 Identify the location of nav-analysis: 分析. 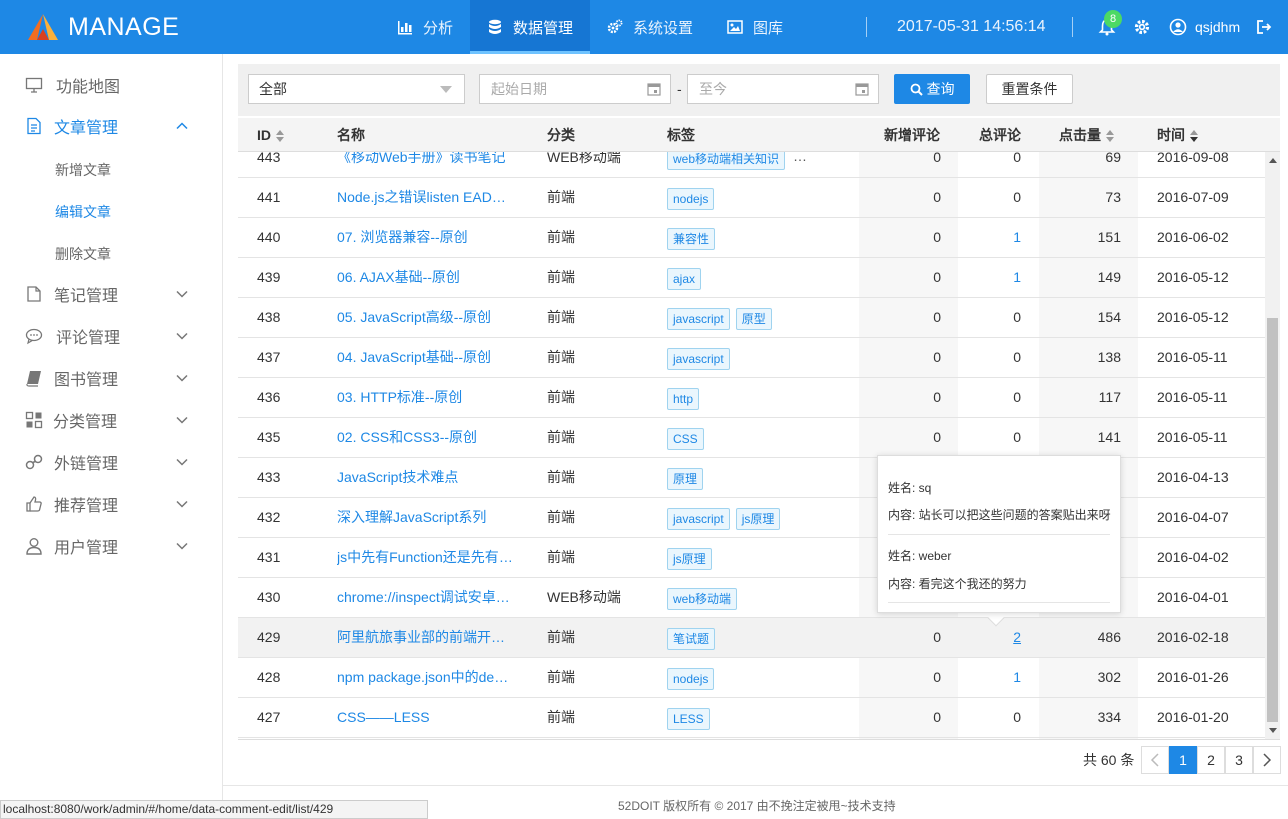
(425, 27).